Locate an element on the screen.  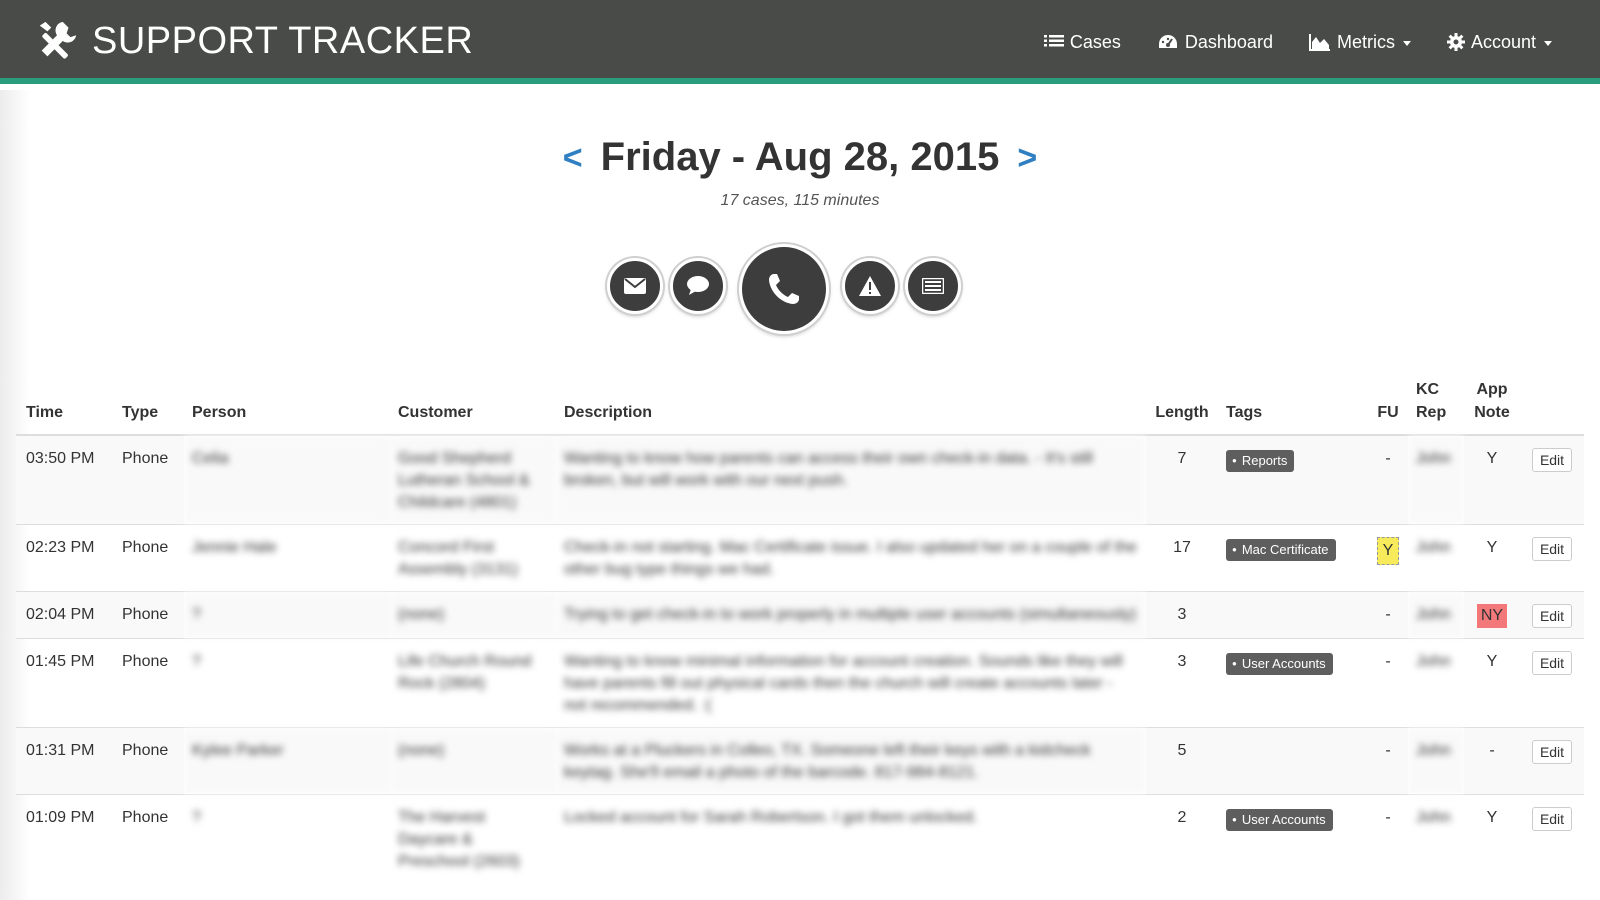
col-kc-rep-line1: KC is located at coordinates (1428, 389).